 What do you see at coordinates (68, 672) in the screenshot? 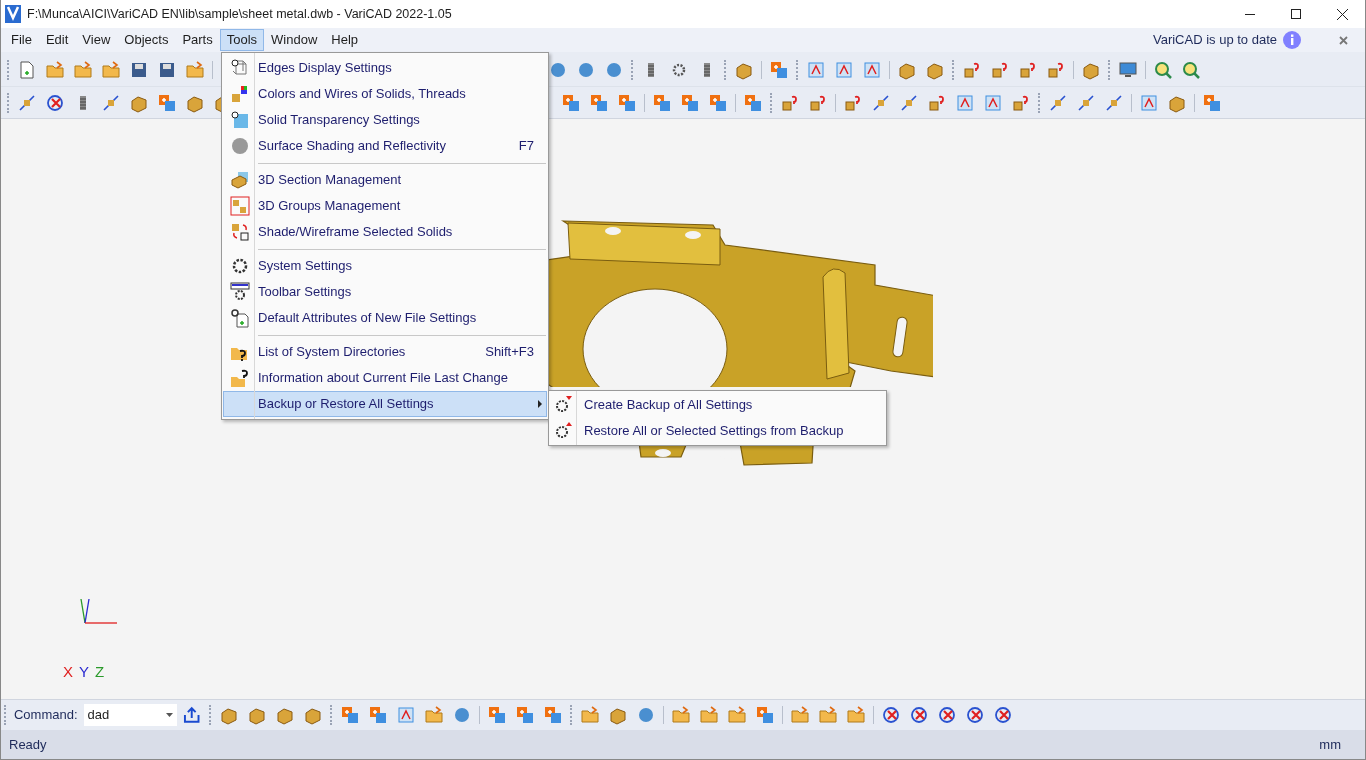
I see `x-axis-label: X` at bounding box center [68, 672].